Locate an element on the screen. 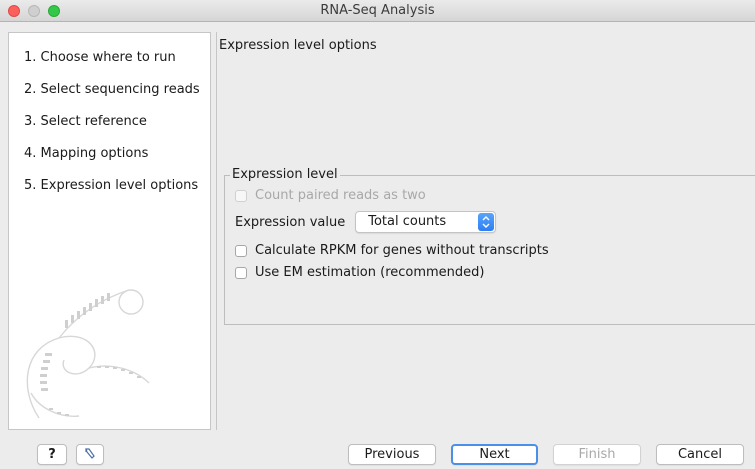 The height and width of the screenshot is (469, 755). calculate-rpkm-checkbox is located at coordinates (241, 250).